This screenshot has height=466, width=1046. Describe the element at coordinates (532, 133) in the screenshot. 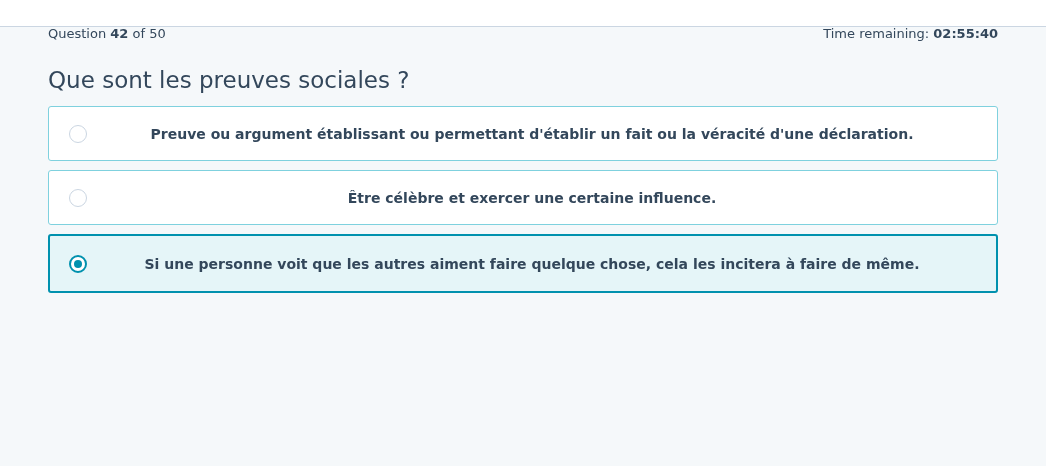

I see `answer-text: Preuve ou argument établissant ou permettant d'établir un fait ou la véracité d'une déclaration.` at that location.